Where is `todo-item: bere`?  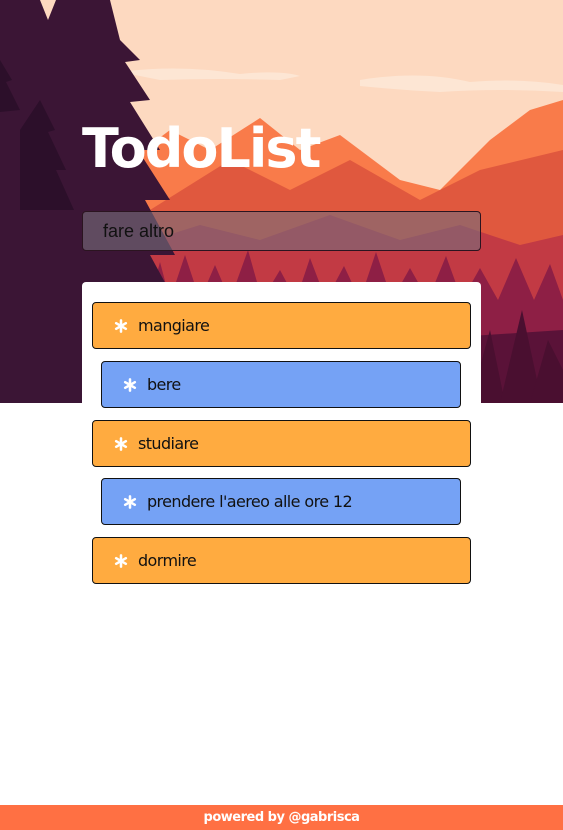 todo-item: bere is located at coordinates (281, 384).